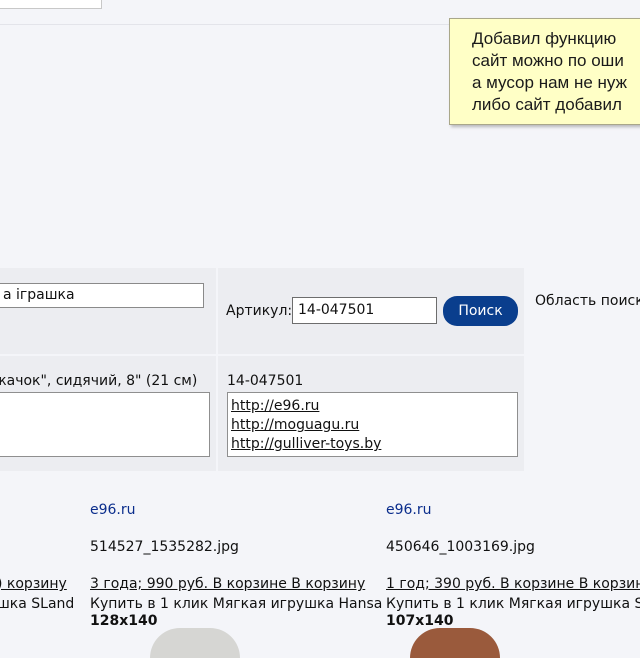 The height and width of the screenshot is (658, 640). What do you see at coordinates (37, 604) in the screenshot?
I see `result-title: шка SLand` at bounding box center [37, 604].